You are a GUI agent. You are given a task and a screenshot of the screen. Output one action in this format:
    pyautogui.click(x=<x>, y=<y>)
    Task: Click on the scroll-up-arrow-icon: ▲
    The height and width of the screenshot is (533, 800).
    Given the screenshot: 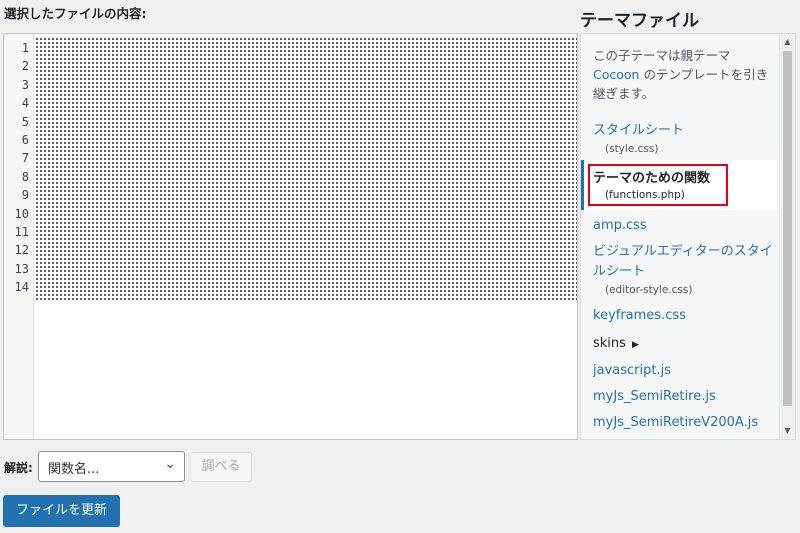 What is the action you would take?
    pyautogui.click(x=787, y=42)
    